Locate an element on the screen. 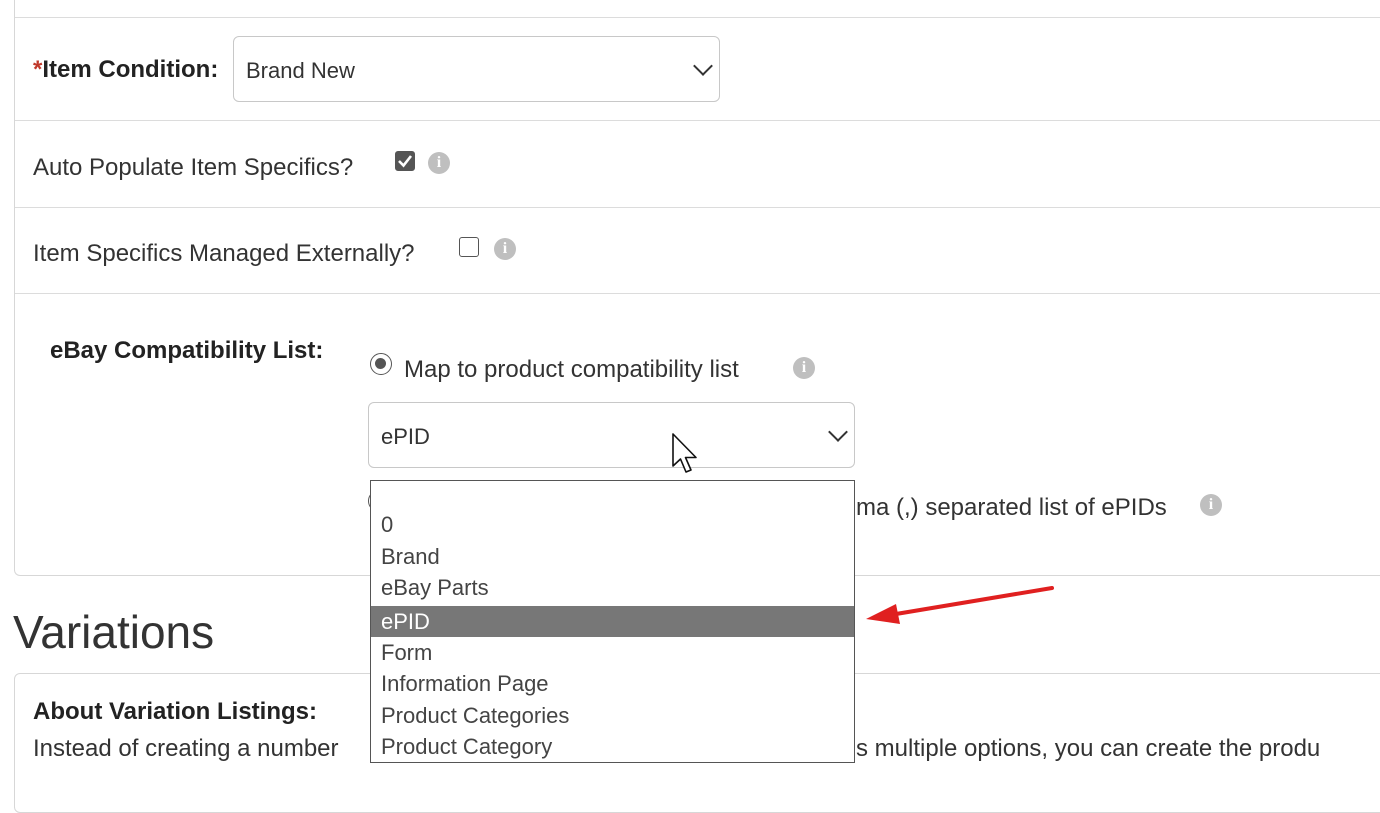  compatibility-select-value: ePID is located at coordinates (405, 436).